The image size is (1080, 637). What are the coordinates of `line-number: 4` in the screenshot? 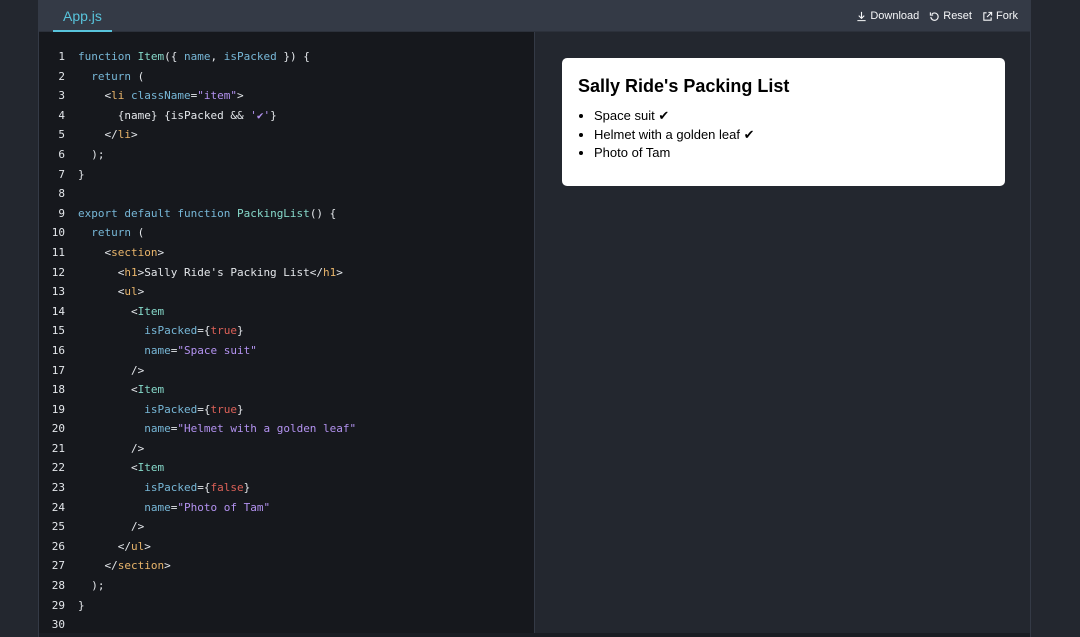 It's located at (61, 115).